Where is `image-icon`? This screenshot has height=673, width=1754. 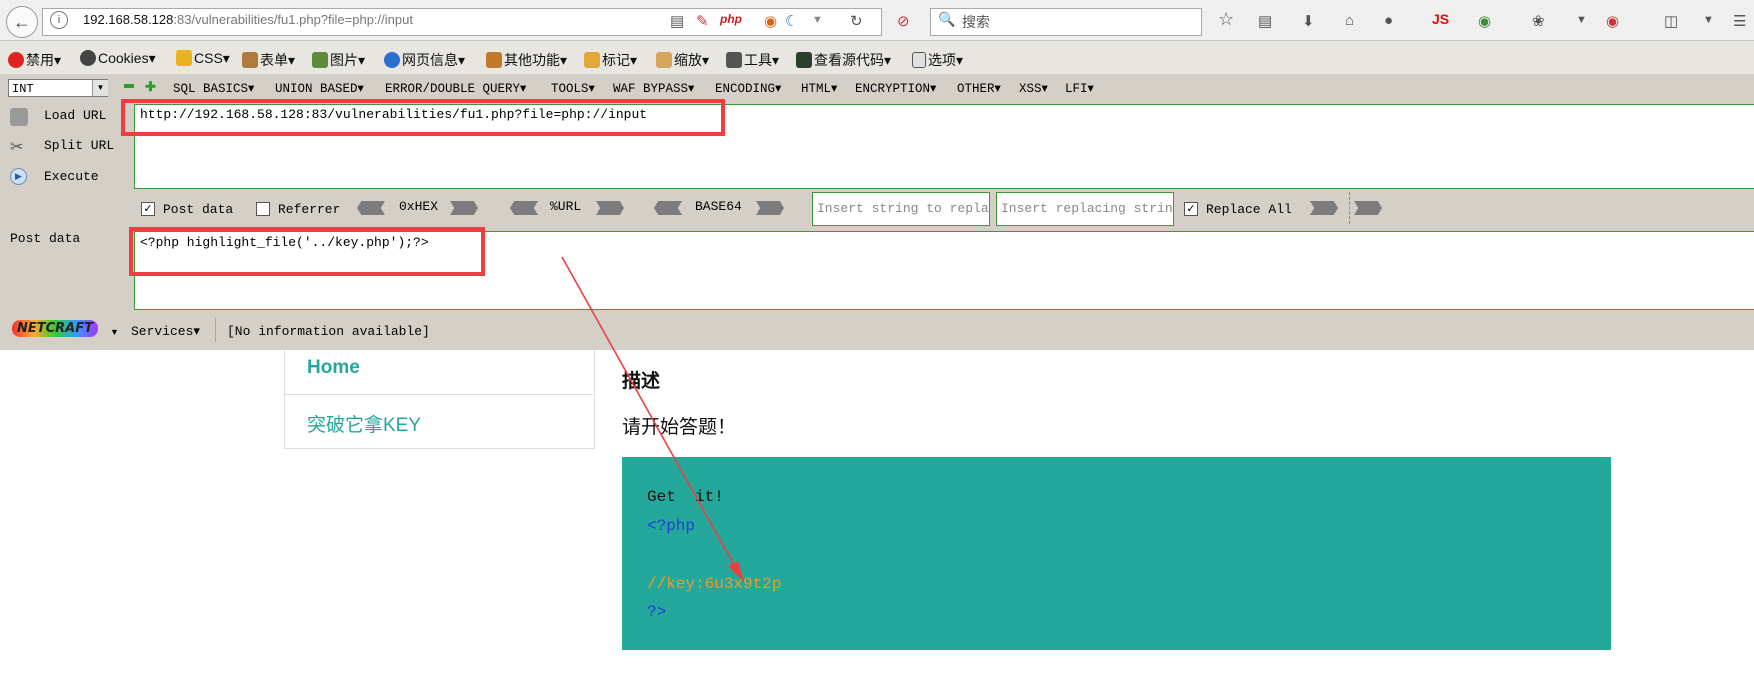
image-icon is located at coordinates (320, 60).